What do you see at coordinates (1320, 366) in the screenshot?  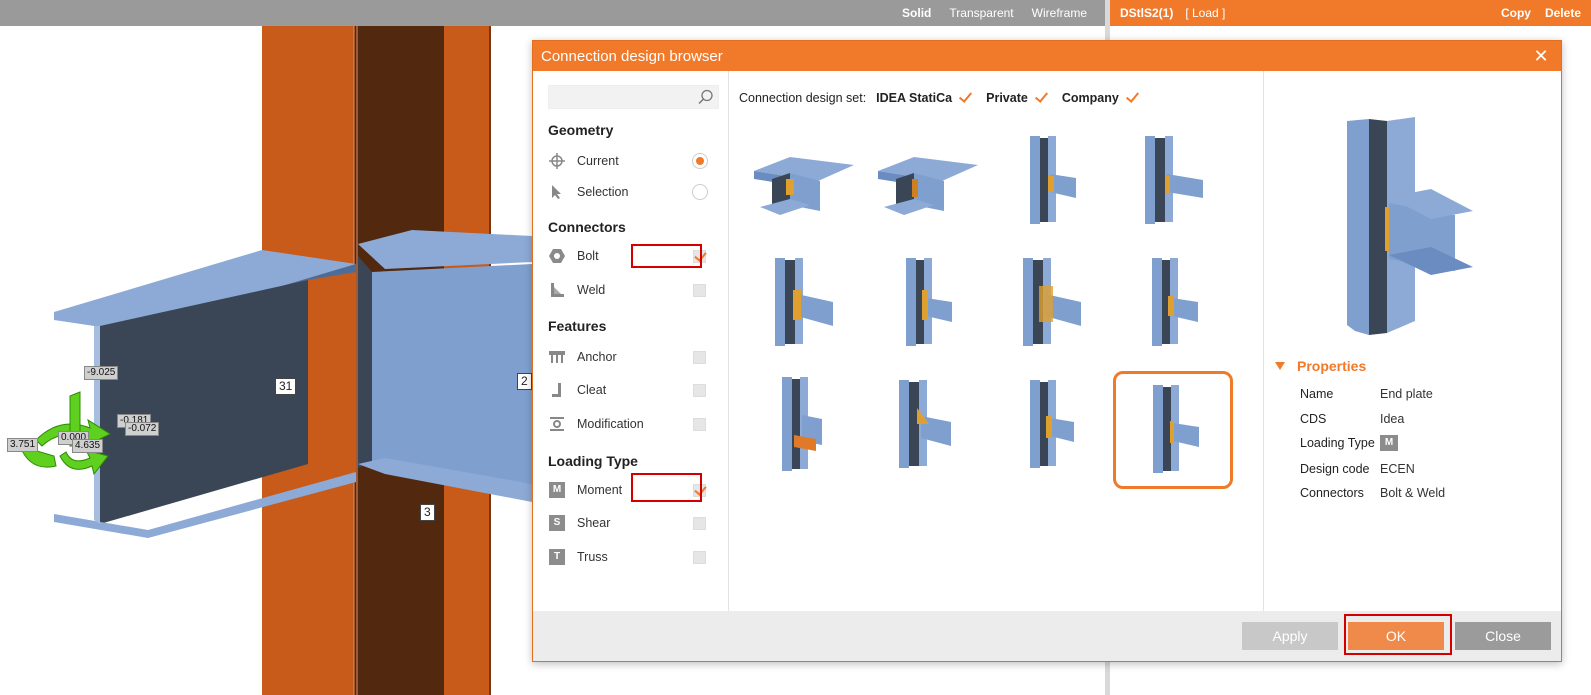 I see `properties-toggle: Properties` at bounding box center [1320, 366].